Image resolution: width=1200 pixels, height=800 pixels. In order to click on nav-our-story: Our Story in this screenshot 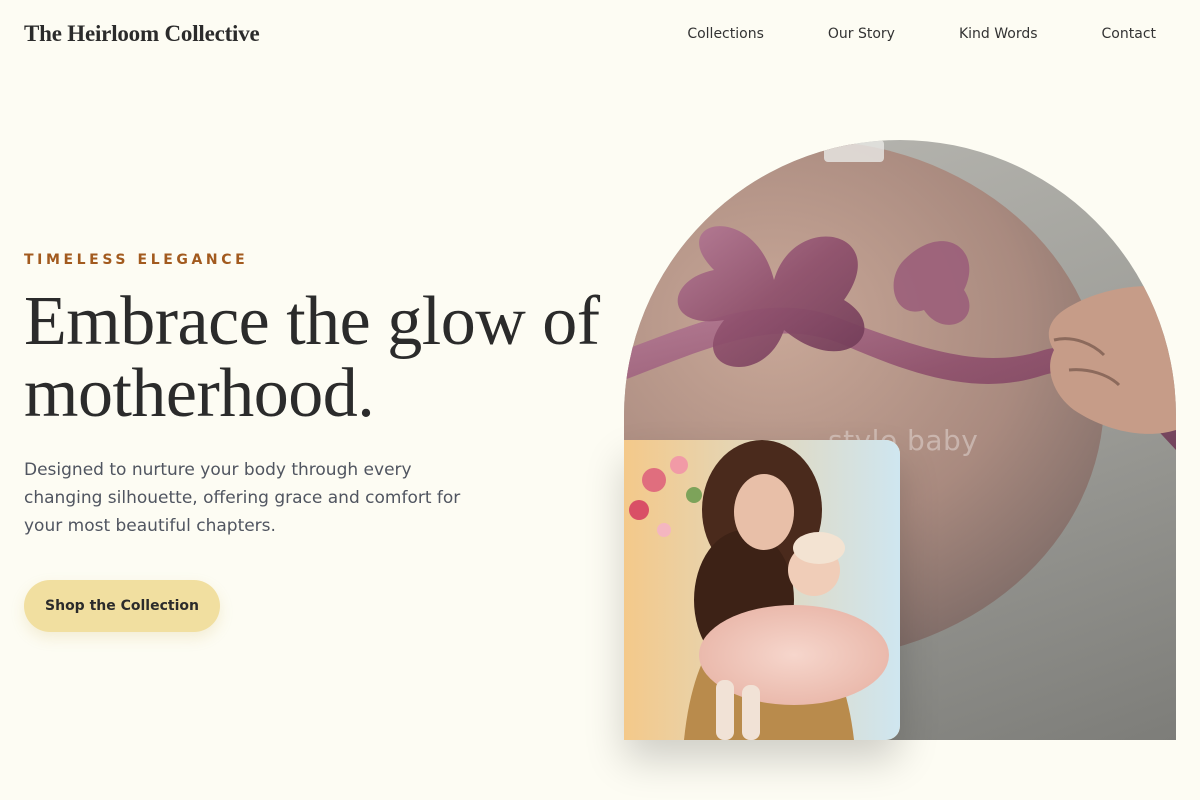, I will do `click(861, 34)`.